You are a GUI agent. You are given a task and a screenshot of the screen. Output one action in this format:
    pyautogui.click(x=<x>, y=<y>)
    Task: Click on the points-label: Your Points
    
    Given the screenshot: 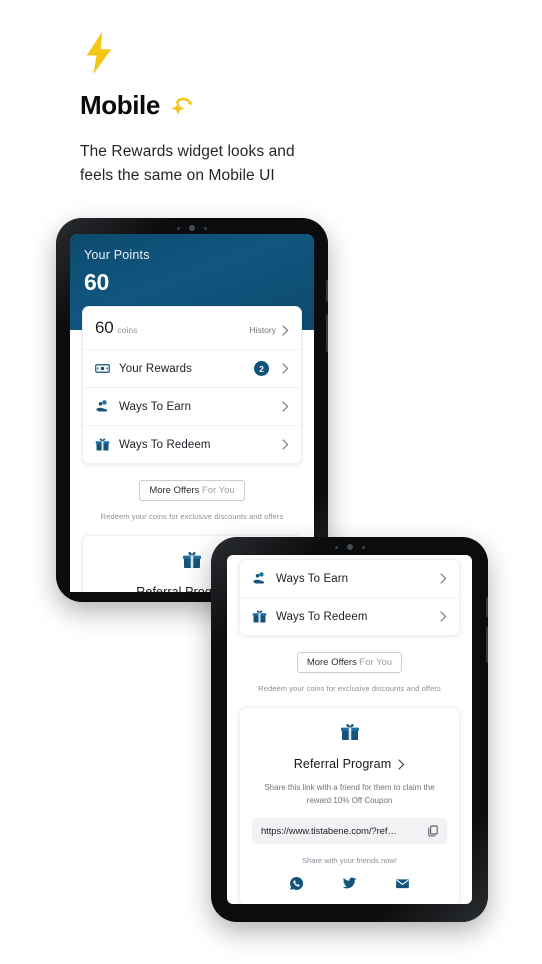 What is the action you would take?
    pyautogui.click(x=117, y=255)
    